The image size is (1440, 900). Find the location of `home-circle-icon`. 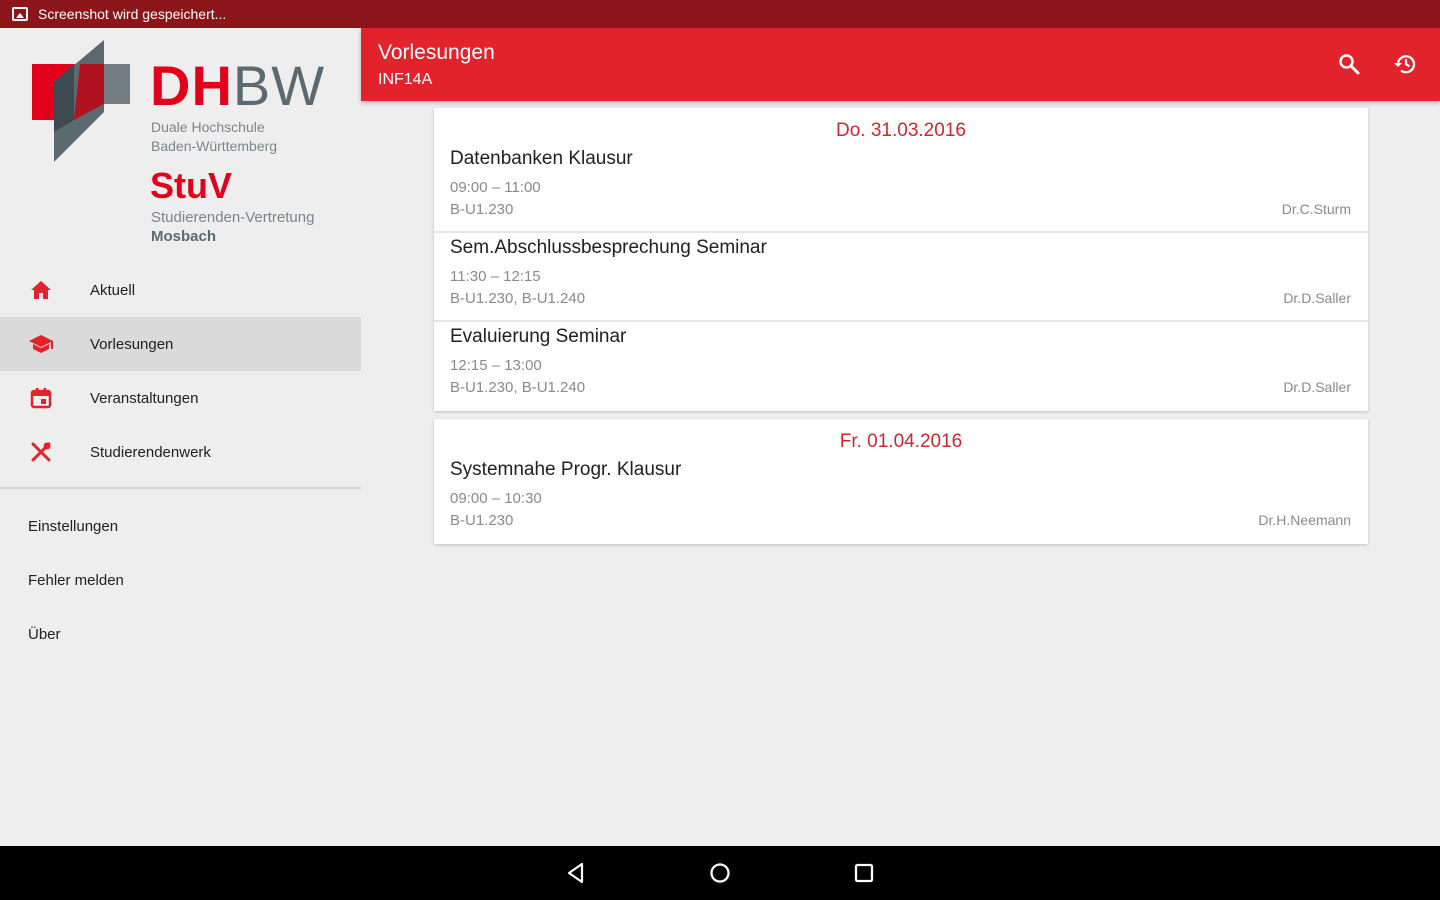

home-circle-icon is located at coordinates (720, 873).